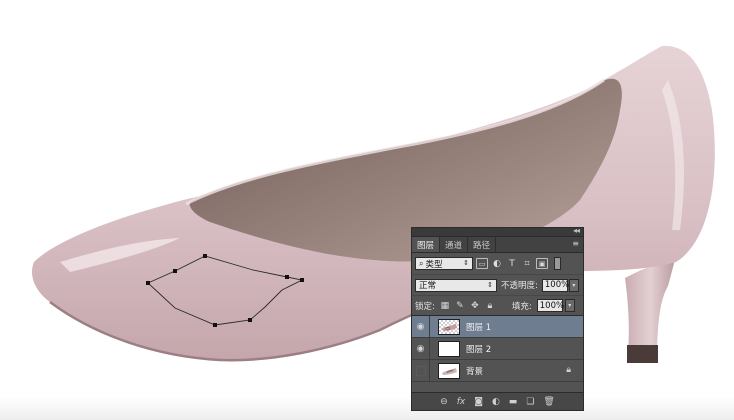  I want to click on link-icon: ⊖, so click(444, 402).